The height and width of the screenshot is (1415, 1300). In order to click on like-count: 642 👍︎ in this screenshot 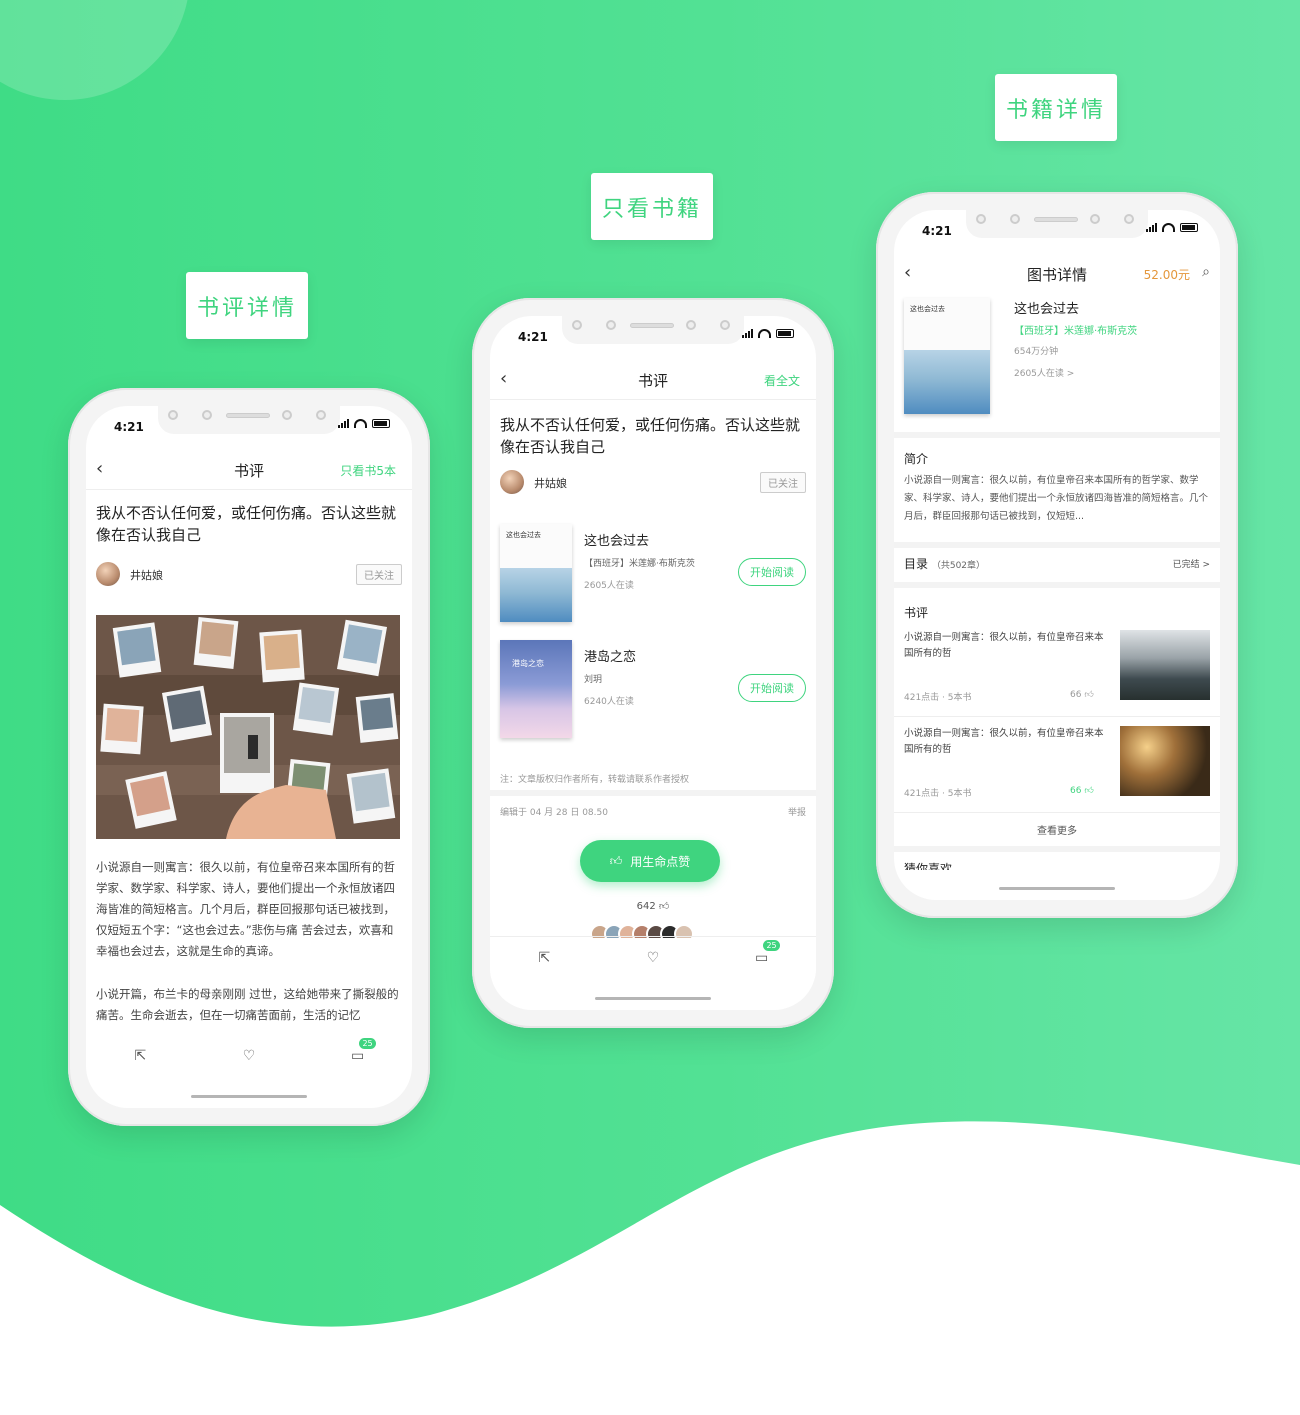, I will do `click(653, 906)`.